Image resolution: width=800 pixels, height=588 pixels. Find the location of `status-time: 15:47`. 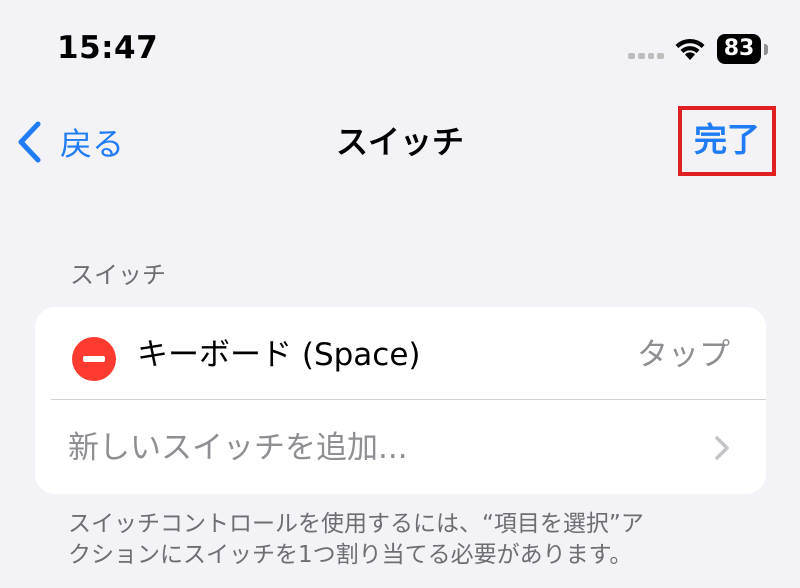

status-time: 15:47 is located at coordinates (108, 48).